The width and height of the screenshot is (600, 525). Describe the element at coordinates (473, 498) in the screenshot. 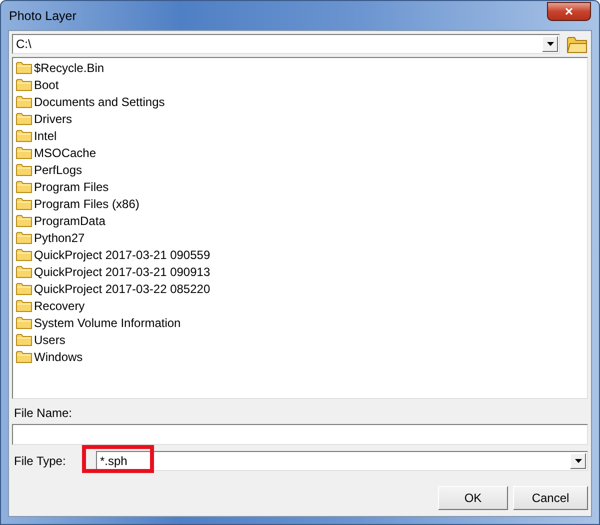

I see `dialog-button: OK` at that location.